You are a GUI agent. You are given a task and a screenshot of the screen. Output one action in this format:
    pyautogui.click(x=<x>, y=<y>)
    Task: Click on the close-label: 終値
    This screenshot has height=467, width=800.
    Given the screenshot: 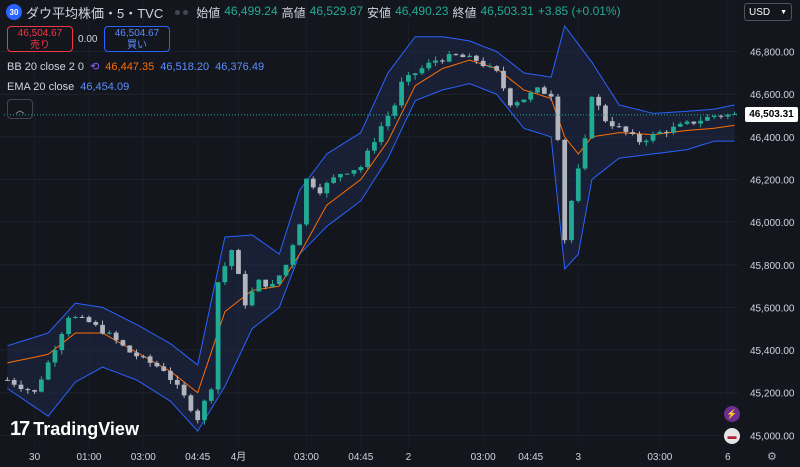 What is the action you would take?
    pyautogui.click(x=464, y=12)
    